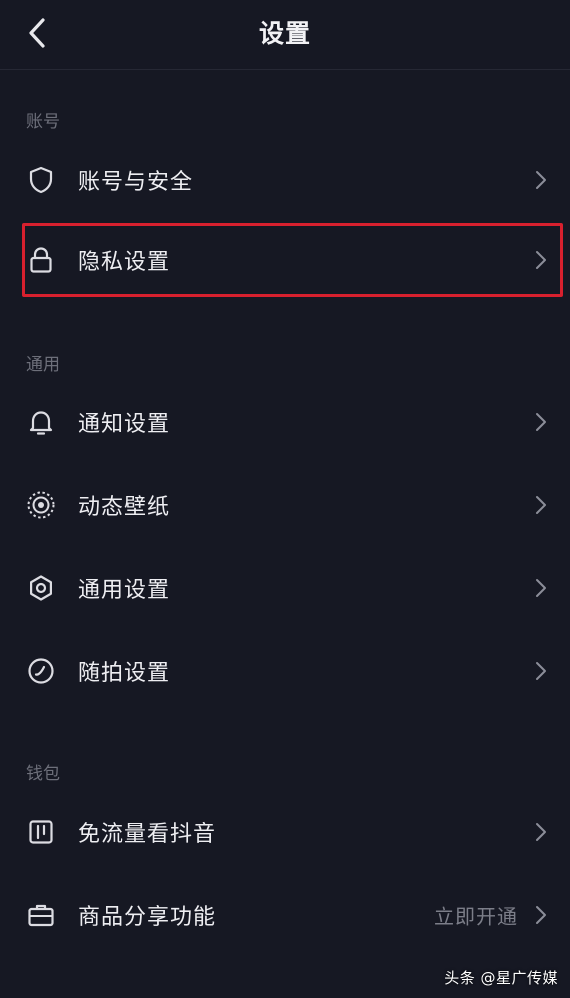  Describe the element at coordinates (41, 180) in the screenshot. I see `shield-icon` at that location.